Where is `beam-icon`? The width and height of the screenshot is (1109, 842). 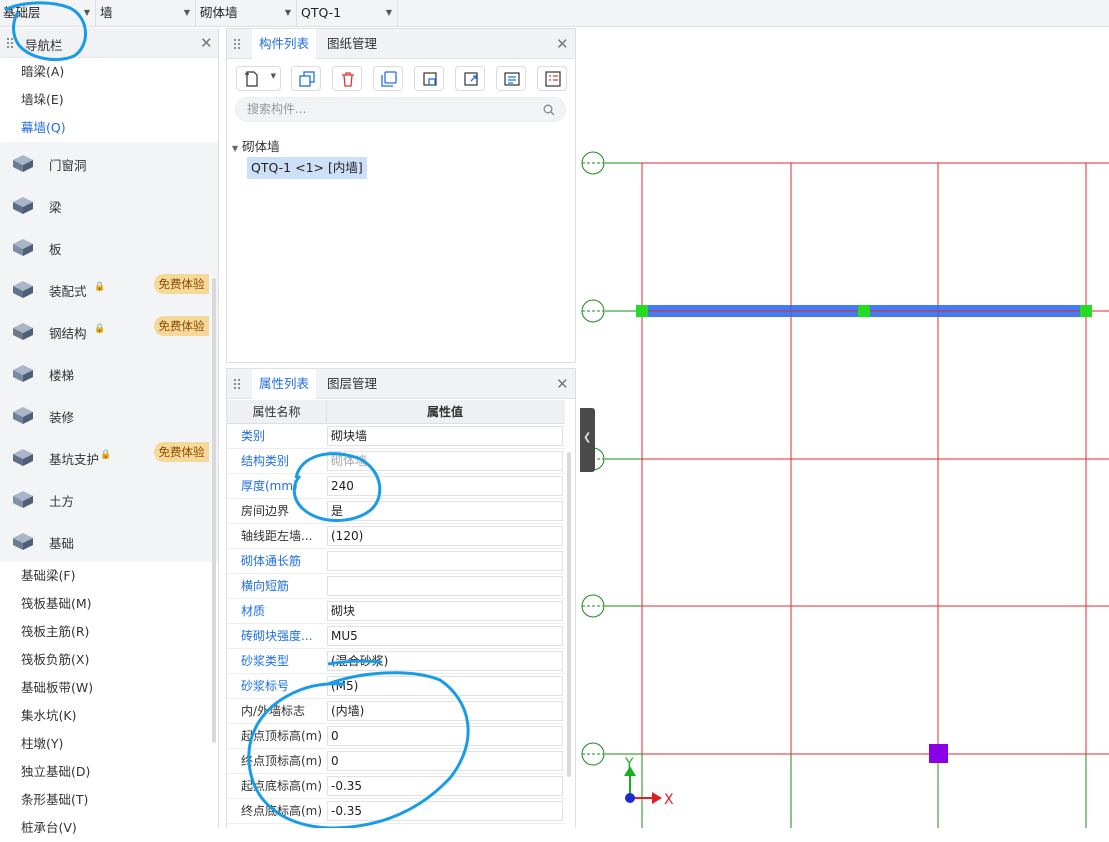 beam-icon is located at coordinates (23, 205).